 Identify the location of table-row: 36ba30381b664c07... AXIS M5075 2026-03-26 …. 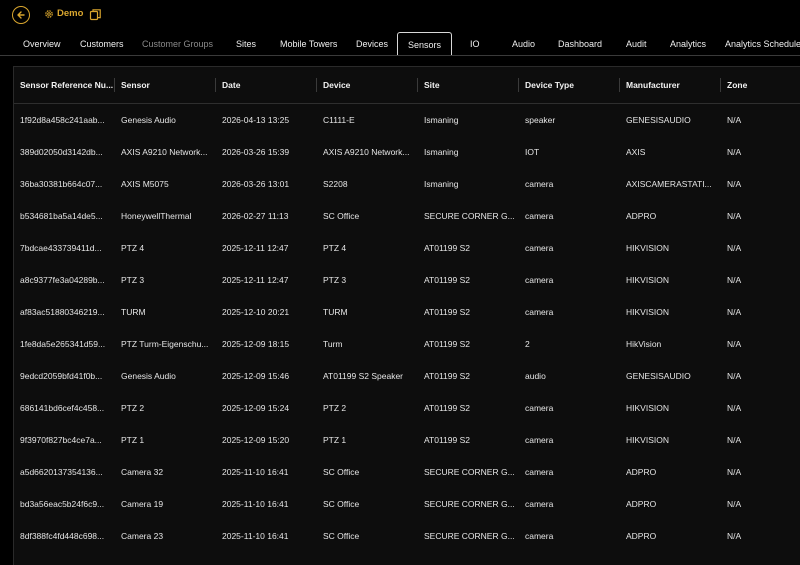
(407, 184).